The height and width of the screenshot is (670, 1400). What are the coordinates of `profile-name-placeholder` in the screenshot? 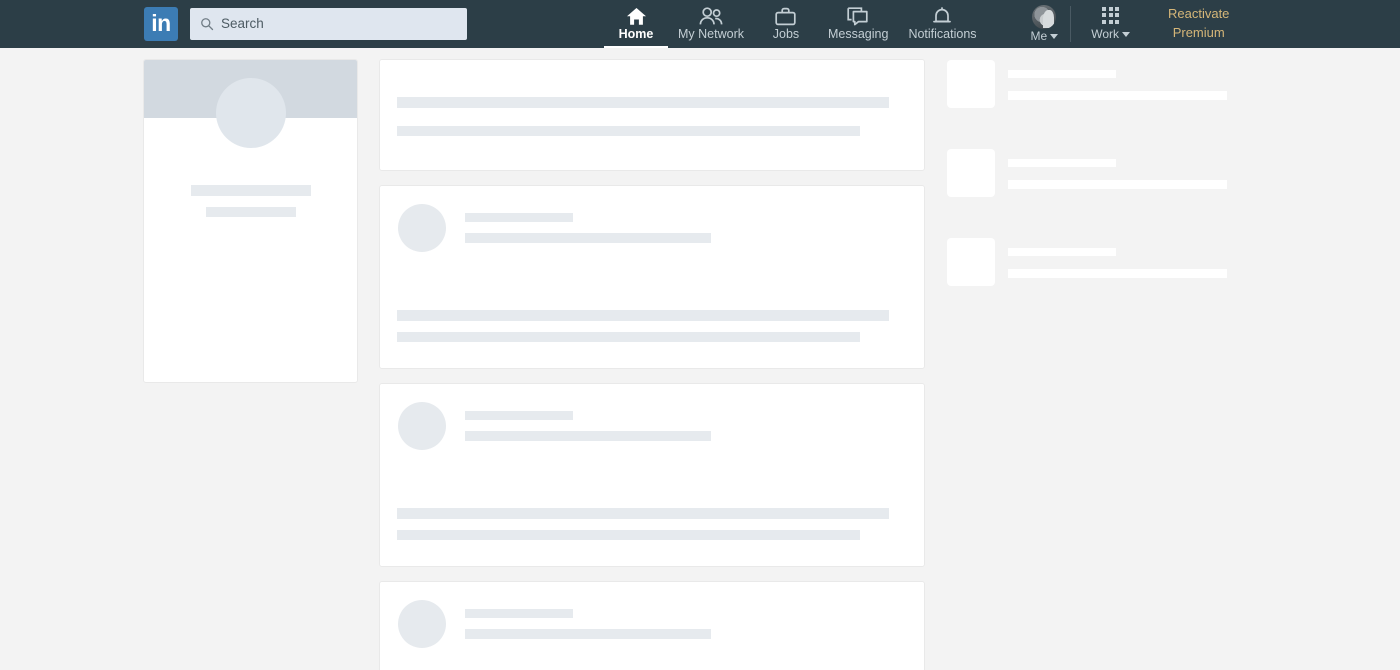 It's located at (250, 190).